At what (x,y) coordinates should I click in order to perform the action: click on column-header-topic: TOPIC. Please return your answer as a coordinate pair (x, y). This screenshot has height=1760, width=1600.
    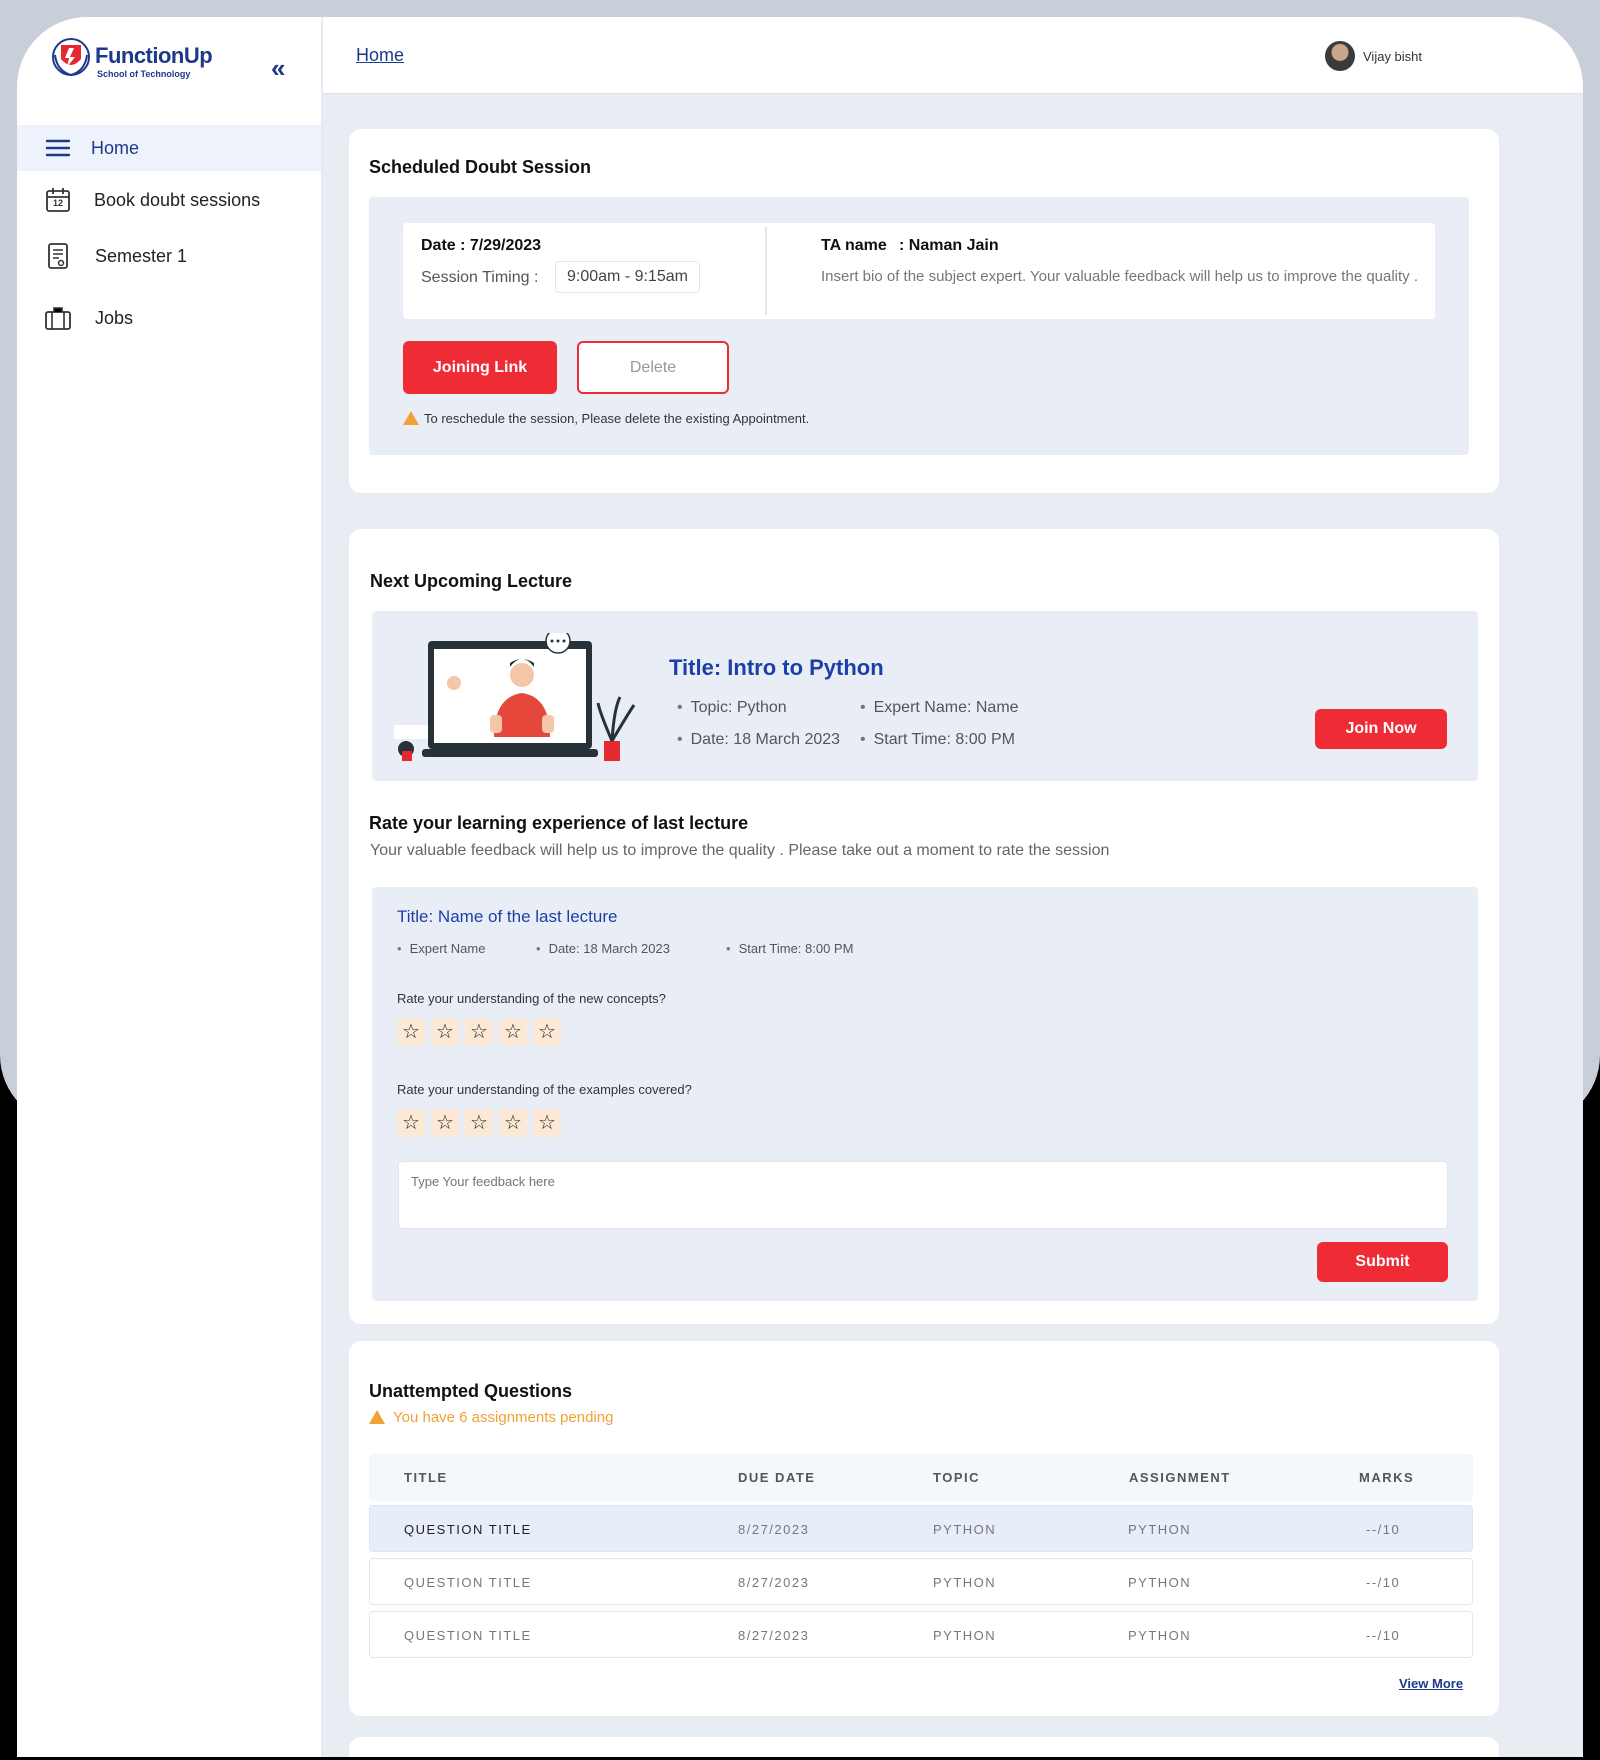
    Looking at the image, I should click on (956, 1477).